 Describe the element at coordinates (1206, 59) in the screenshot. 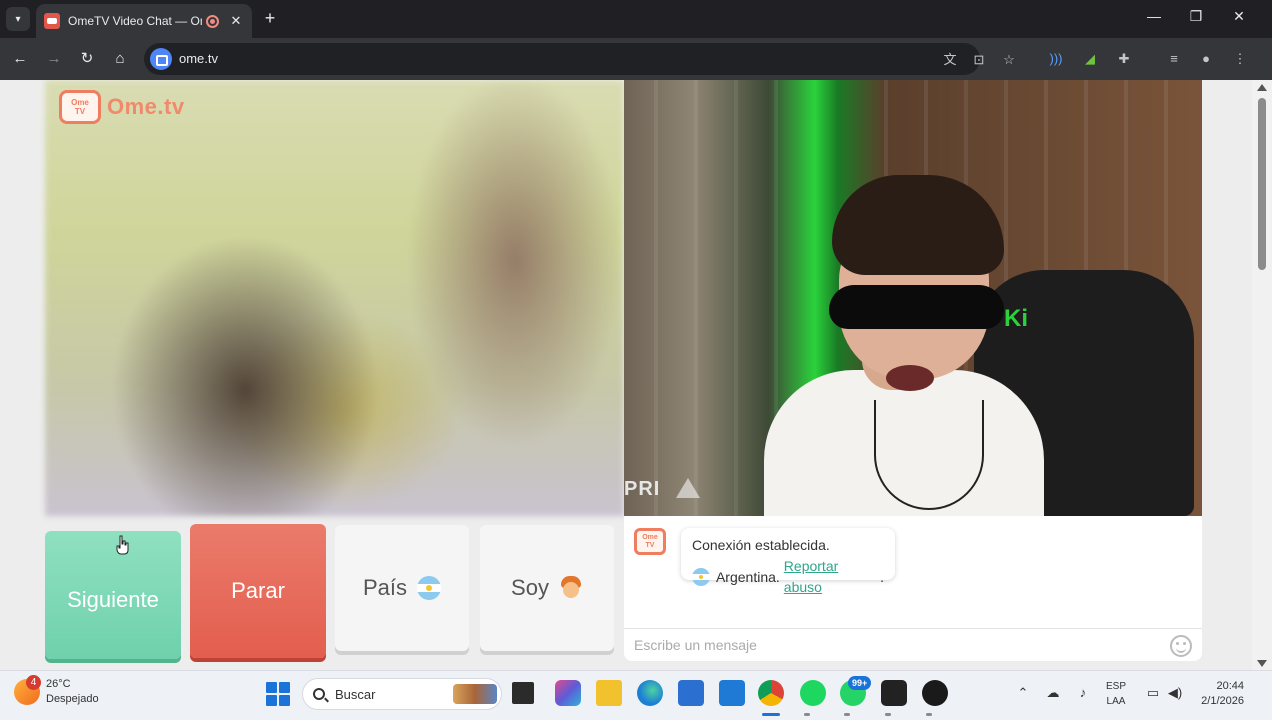

I see `profile-avatar: ●` at that location.